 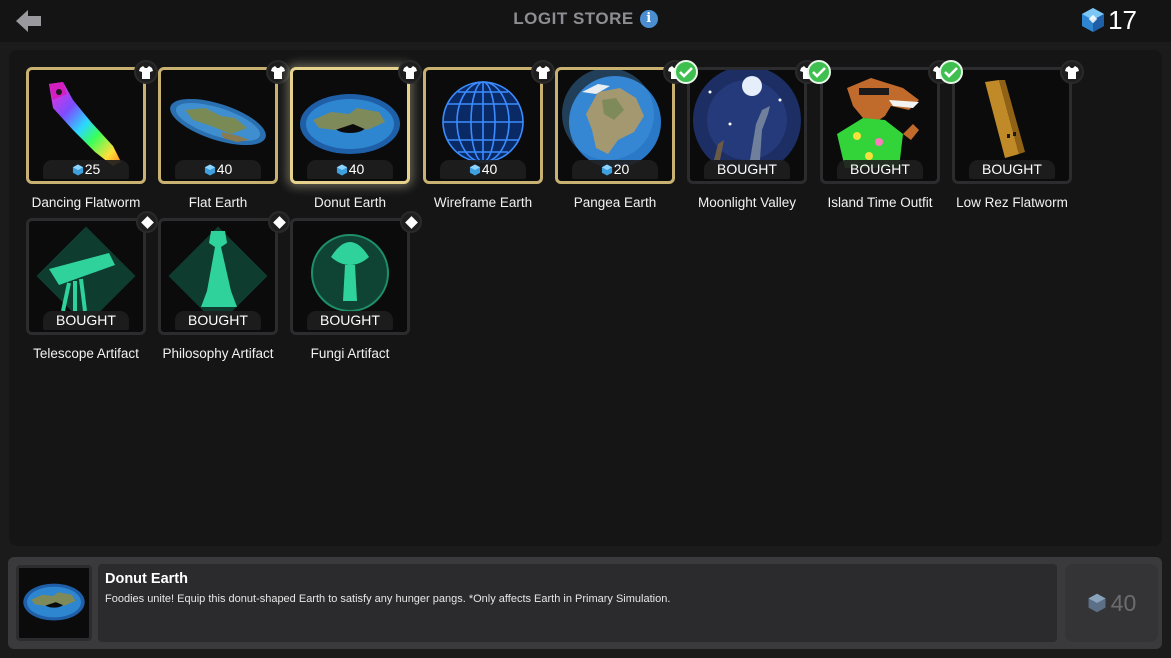 I want to click on store-item-flat-earth: 40 Flat Earth, so click(x=224, y=138).